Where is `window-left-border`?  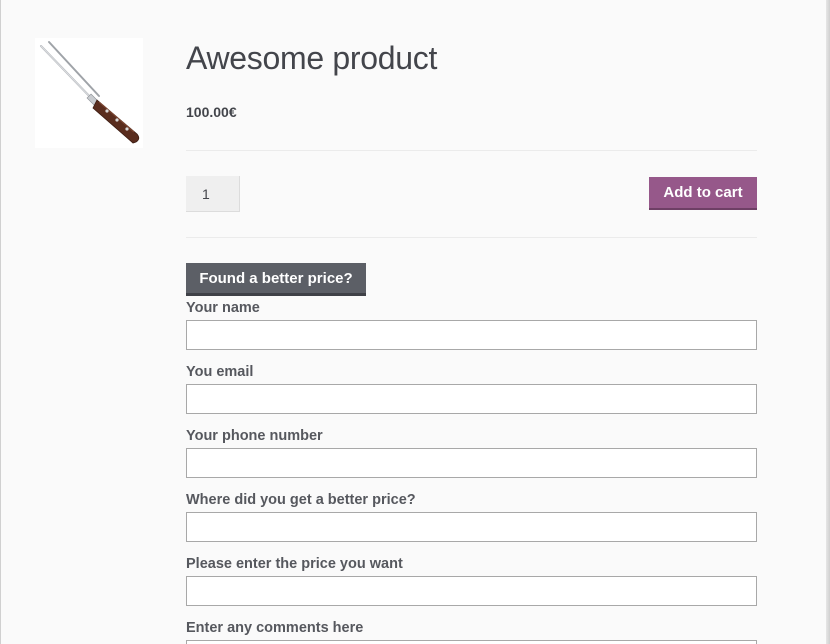 window-left-border is located at coordinates (0, 322).